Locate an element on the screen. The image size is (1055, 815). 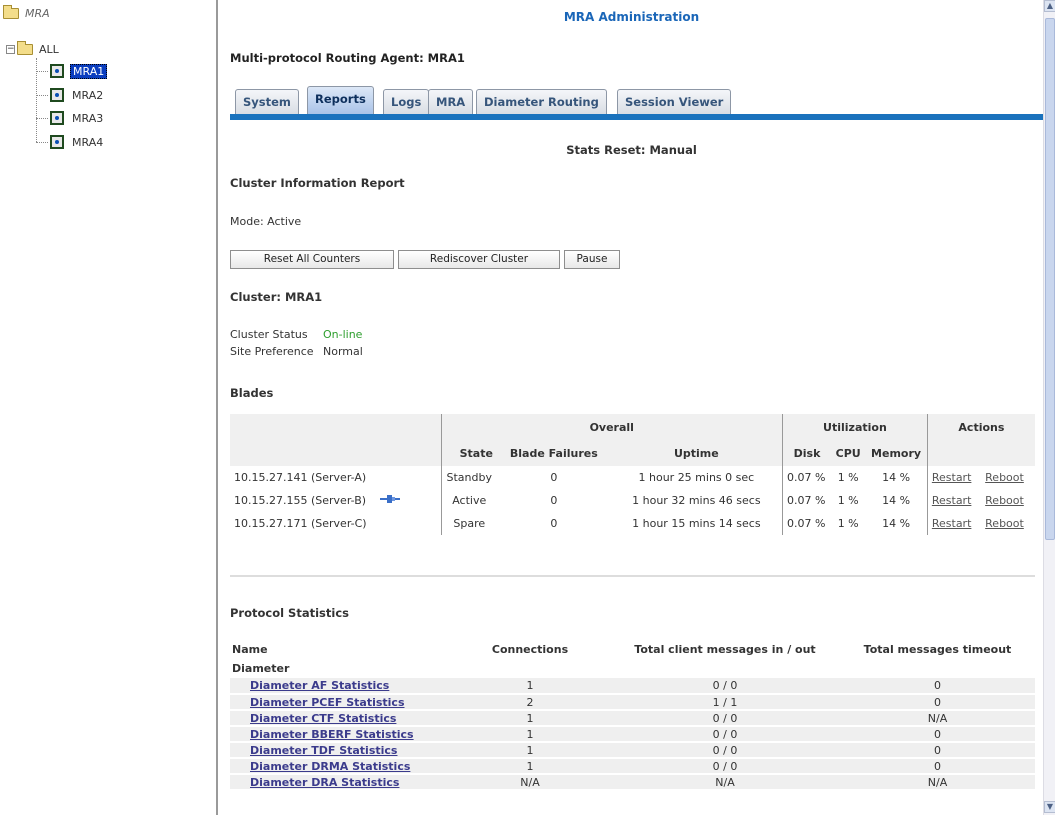
scroll-down-icon: ▼ is located at coordinates (1049, 807).